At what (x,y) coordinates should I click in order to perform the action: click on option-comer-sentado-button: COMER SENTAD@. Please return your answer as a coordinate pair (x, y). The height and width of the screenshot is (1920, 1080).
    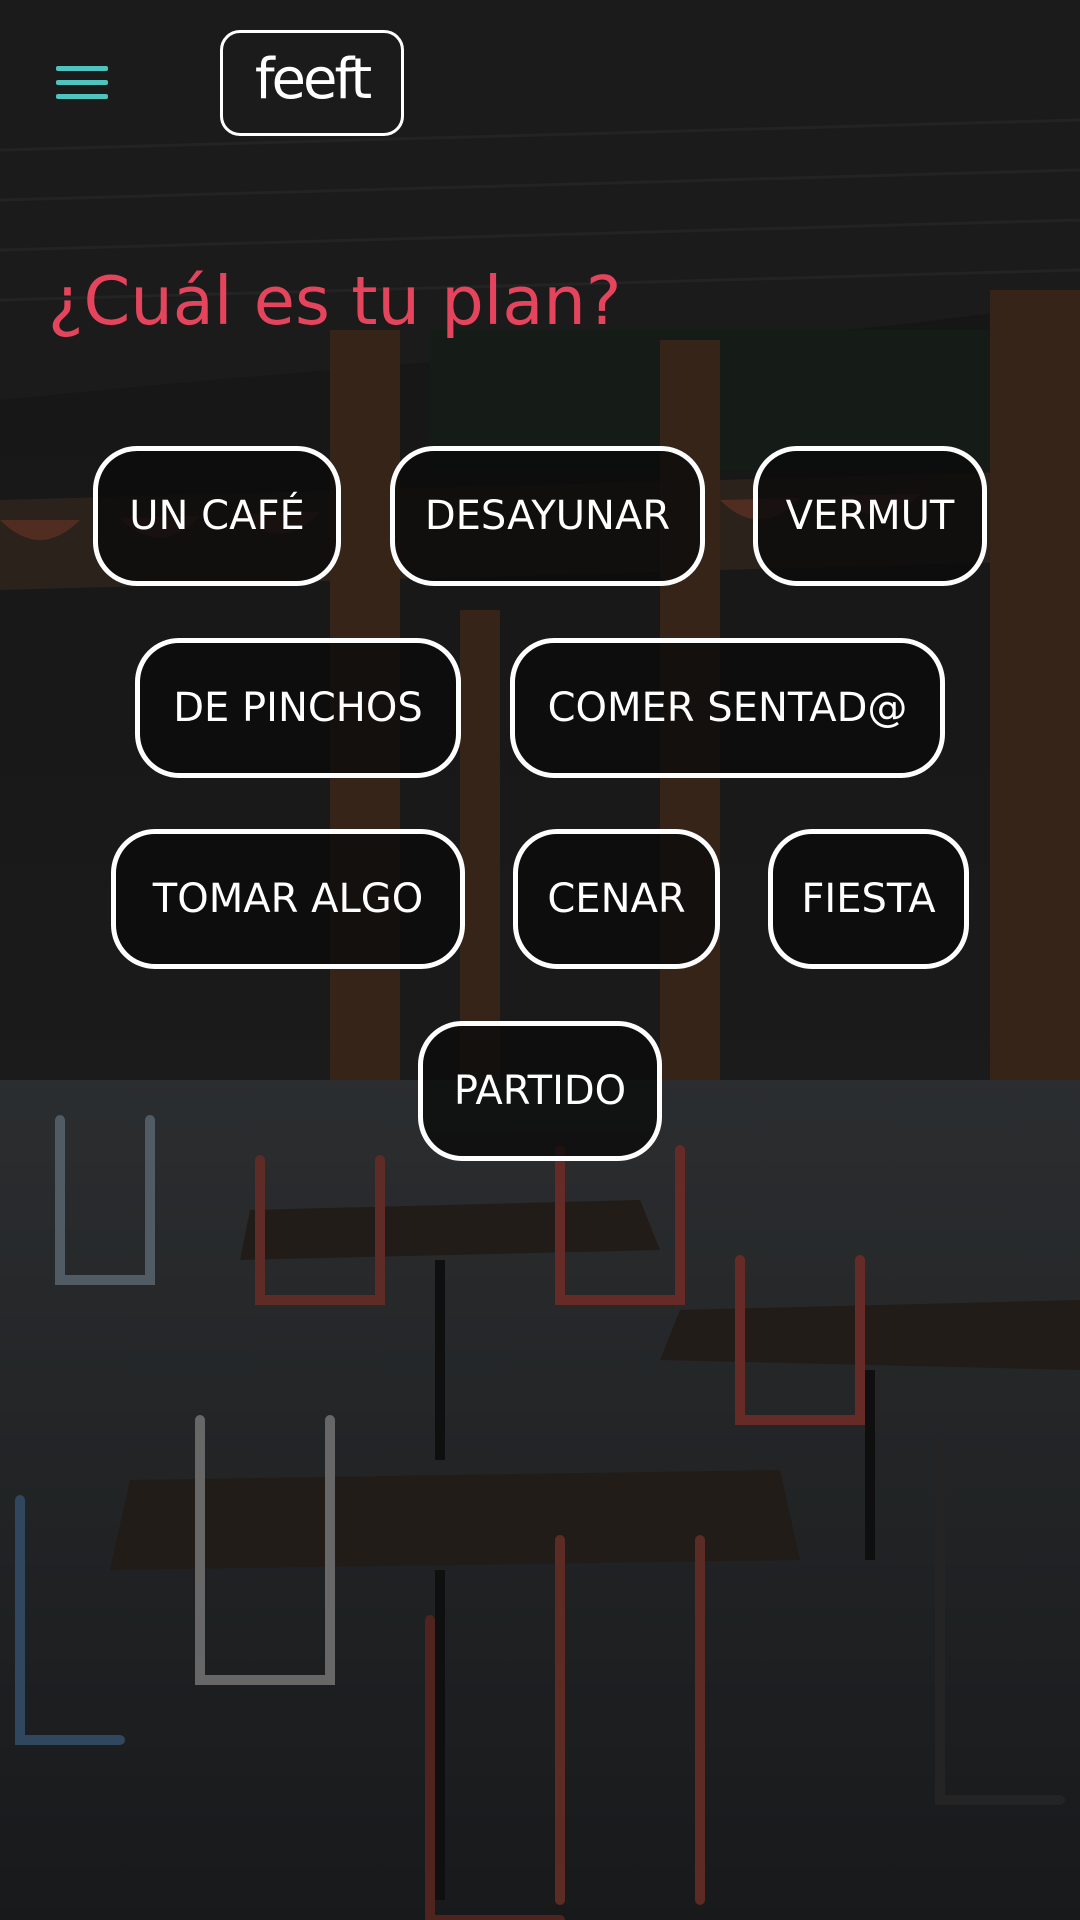
    Looking at the image, I should click on (727, 708).